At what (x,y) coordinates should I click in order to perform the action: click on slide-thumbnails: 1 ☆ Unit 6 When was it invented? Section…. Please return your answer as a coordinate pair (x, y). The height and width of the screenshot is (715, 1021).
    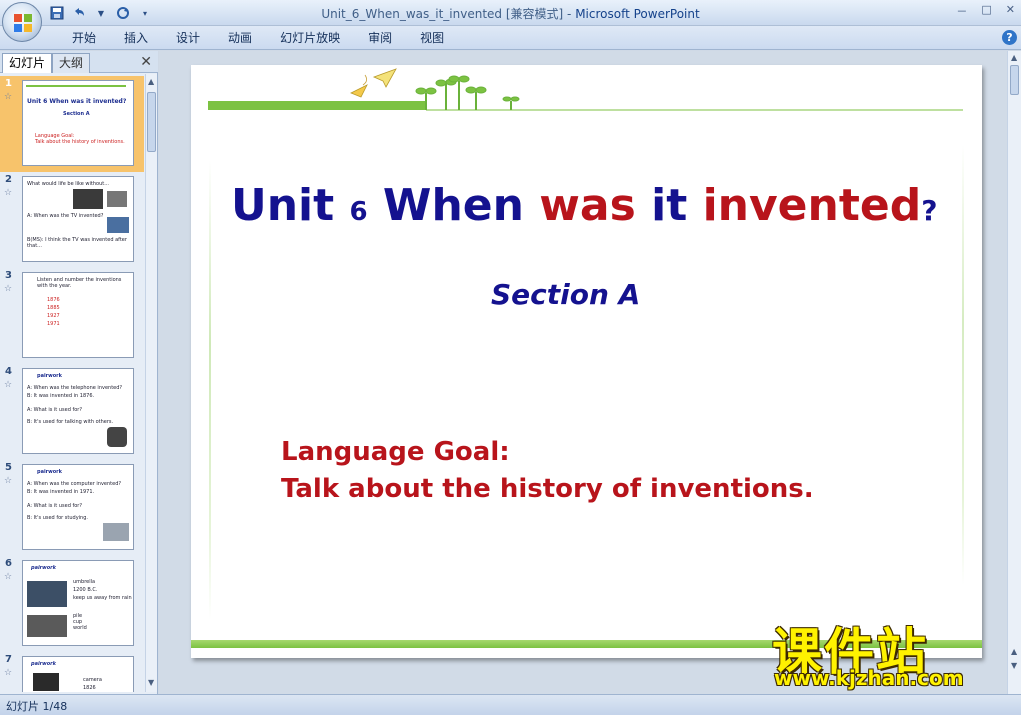
    Looking at the image, I should click on (72, 383).